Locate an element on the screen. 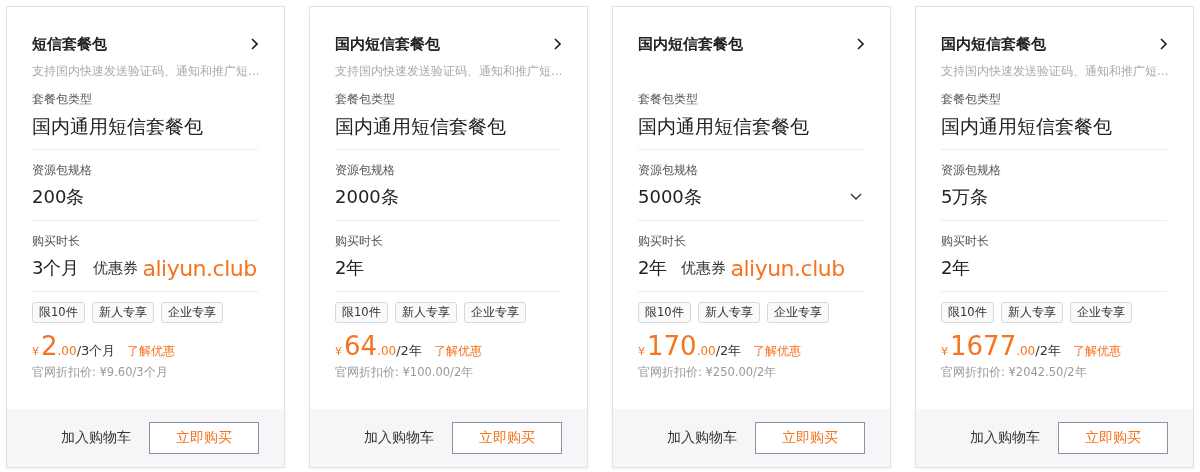 This screenshot has height=472, width=1200. list-price: 官网折扣价: ¥250.00/2年 is located at coordinates (708, 372).